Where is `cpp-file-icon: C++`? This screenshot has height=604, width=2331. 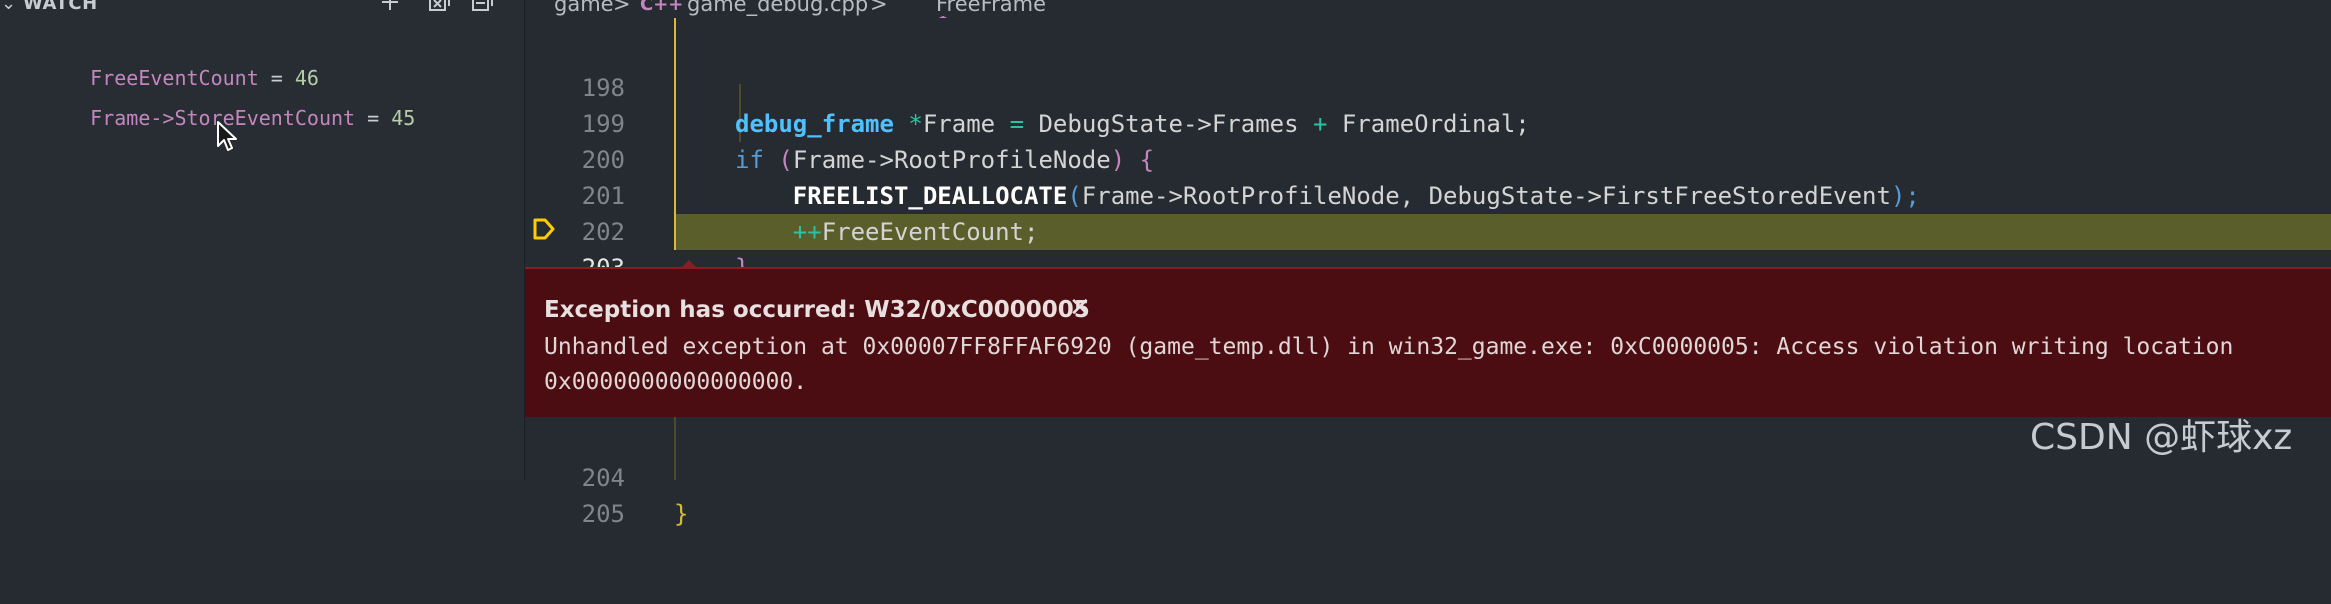
cpp-file-icon: C++ is located at coordinates (662, 7).